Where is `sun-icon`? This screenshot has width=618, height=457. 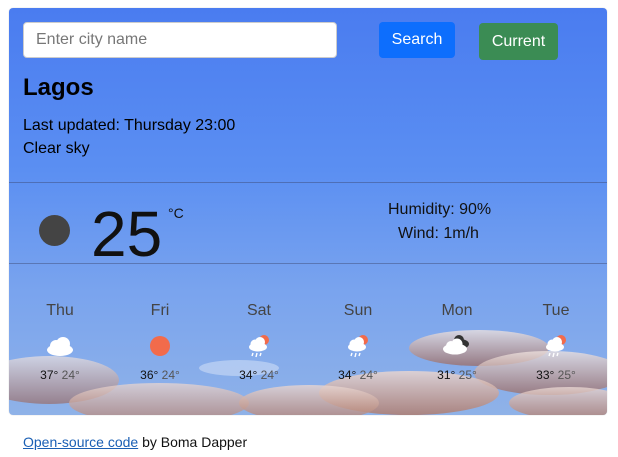 sun-icon is located at coordinates (160, 346).